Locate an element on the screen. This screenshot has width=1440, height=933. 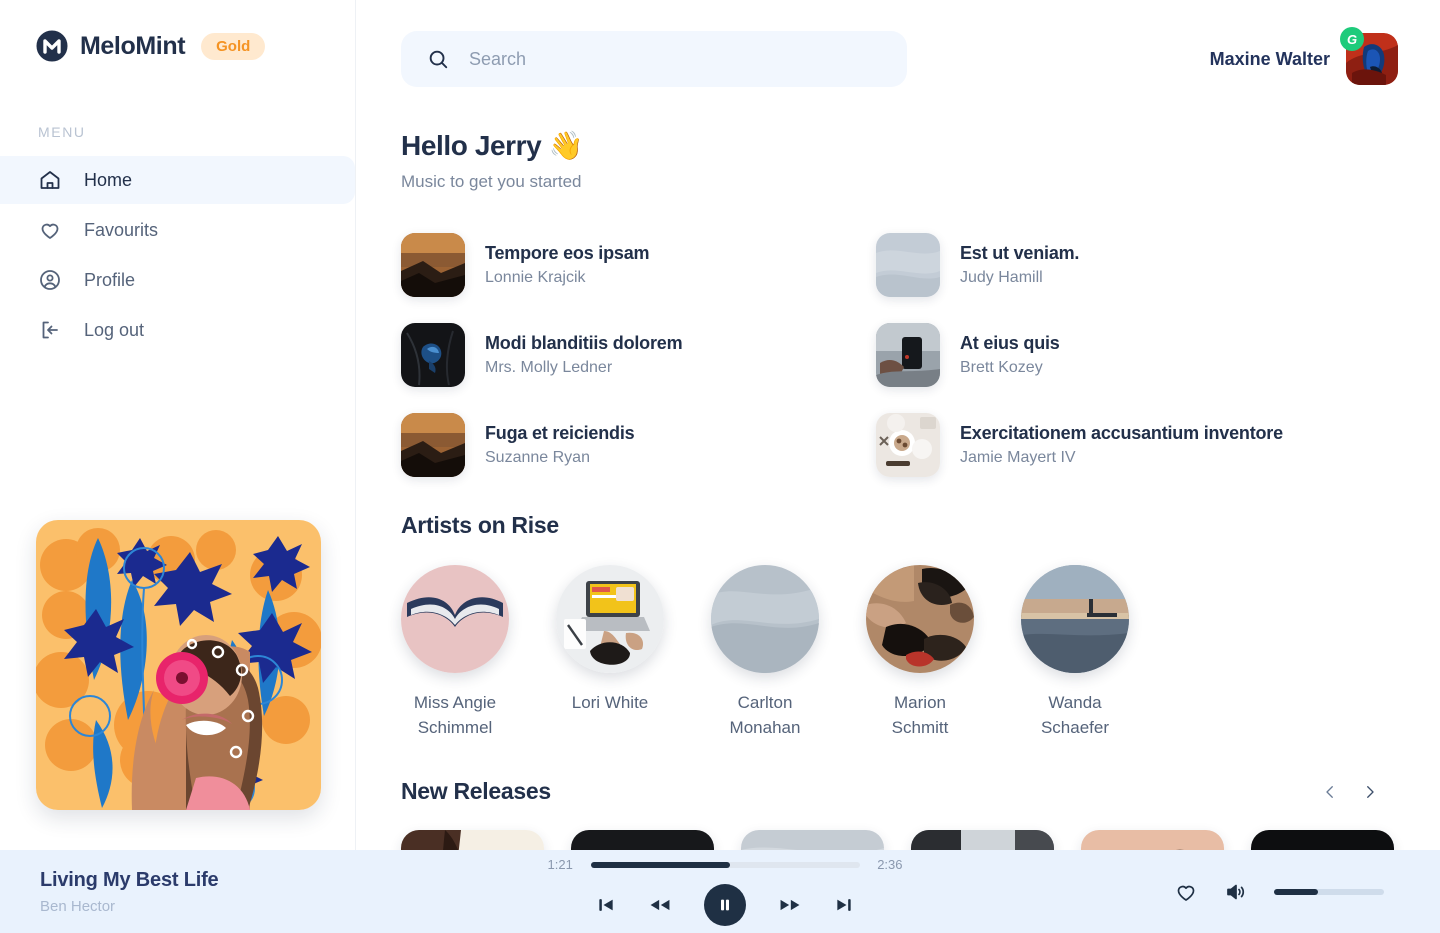
volume-button is located at coordinates (1236, 892).